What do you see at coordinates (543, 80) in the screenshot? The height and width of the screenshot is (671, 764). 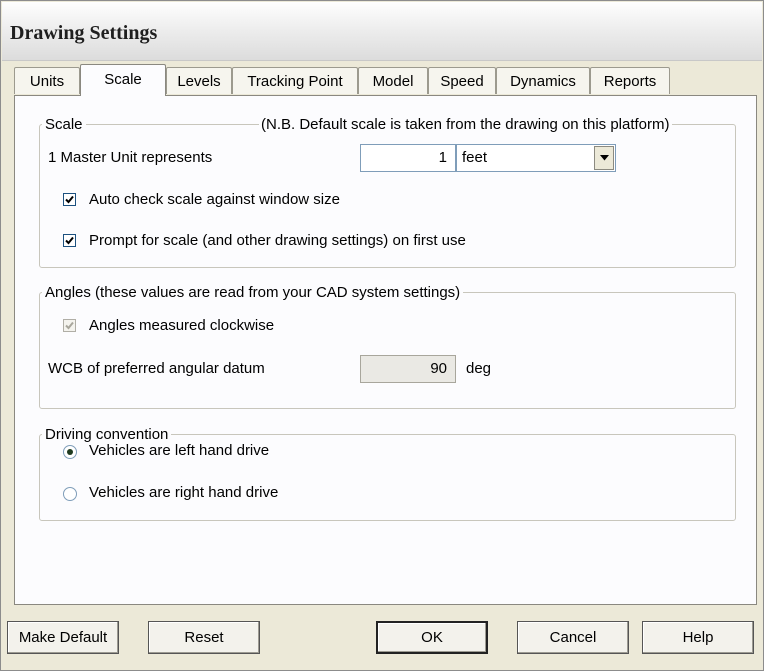 I see `tab-dynamics: Dynamics` at bounding box center [543, 80].